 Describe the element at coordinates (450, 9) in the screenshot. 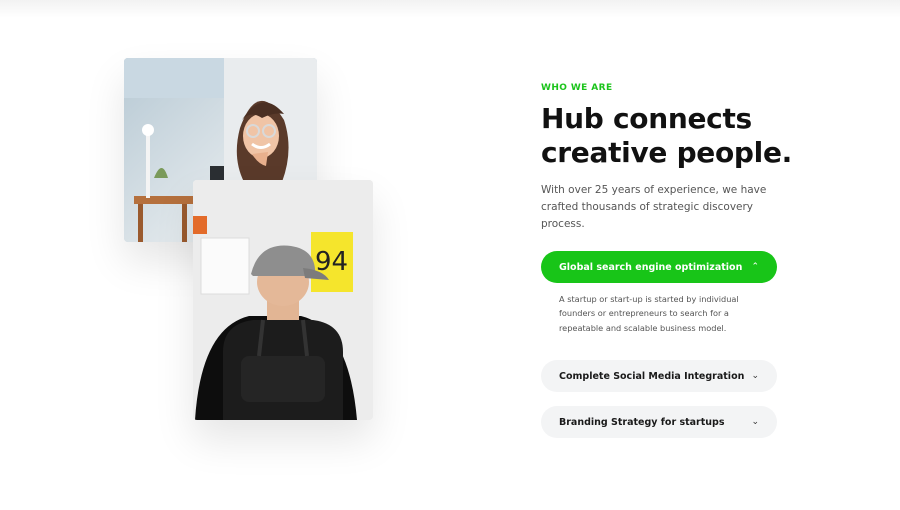

I see `header-shadow` at that location.